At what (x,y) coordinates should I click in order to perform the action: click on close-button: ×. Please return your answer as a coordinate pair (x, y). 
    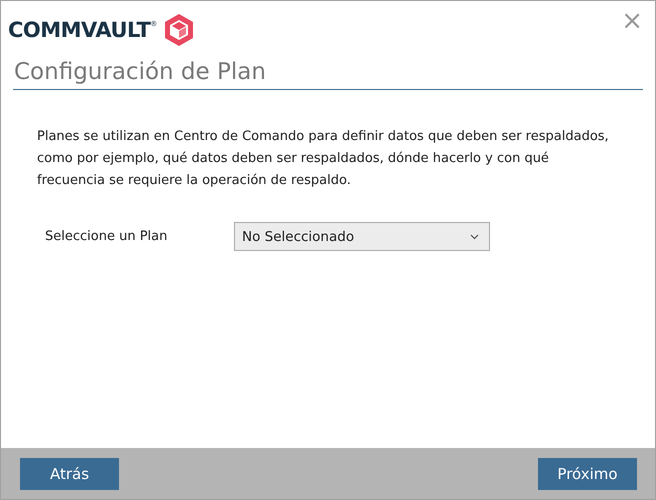
    Looking at the image, I should click on (632, 21).